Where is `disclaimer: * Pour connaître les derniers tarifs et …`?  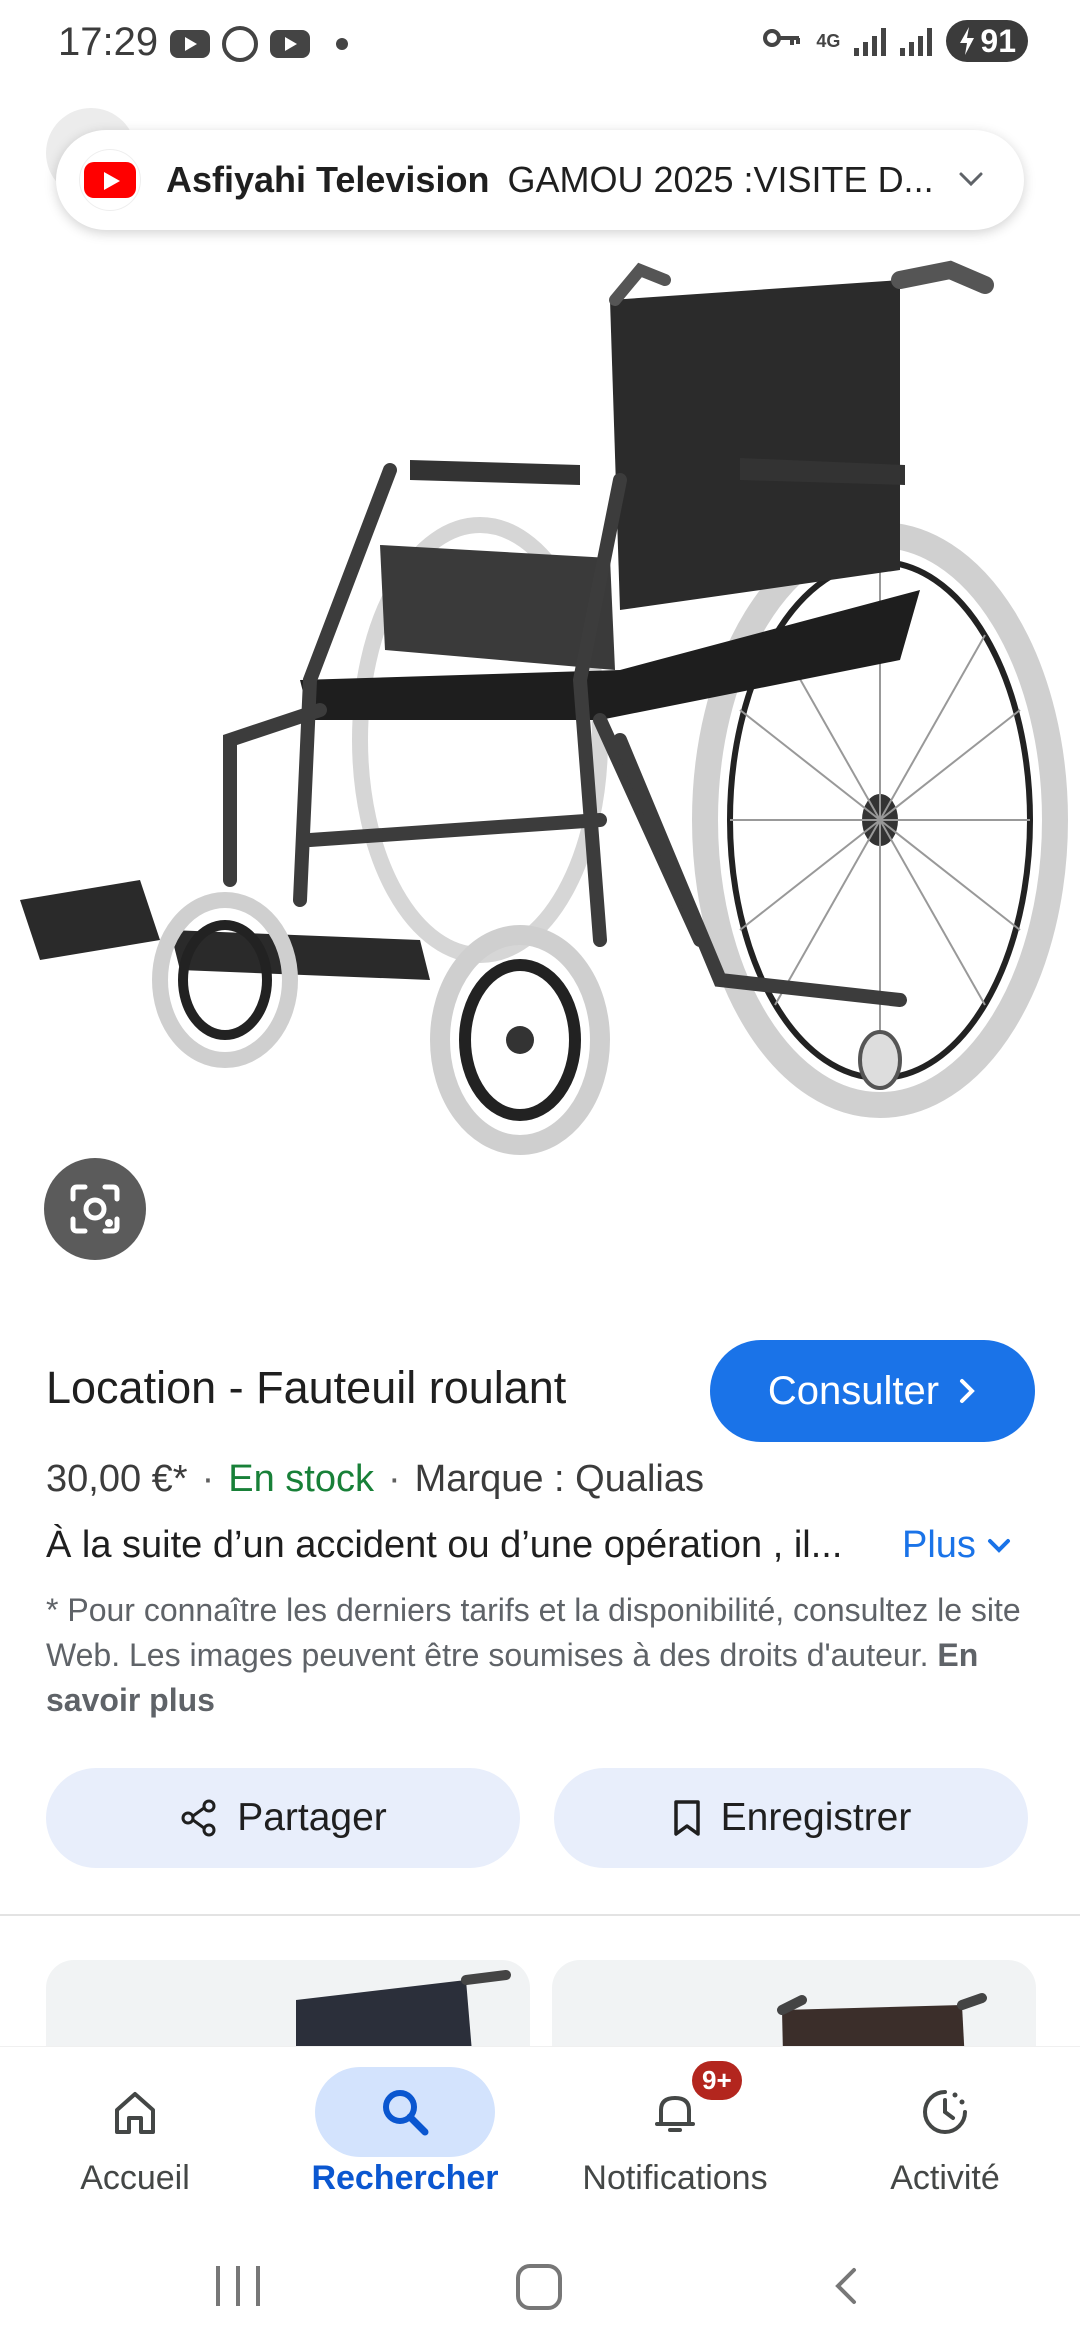 disclaimer: * Pour connaître les derniers tarifs et … is located at coordinates (541, 1655).